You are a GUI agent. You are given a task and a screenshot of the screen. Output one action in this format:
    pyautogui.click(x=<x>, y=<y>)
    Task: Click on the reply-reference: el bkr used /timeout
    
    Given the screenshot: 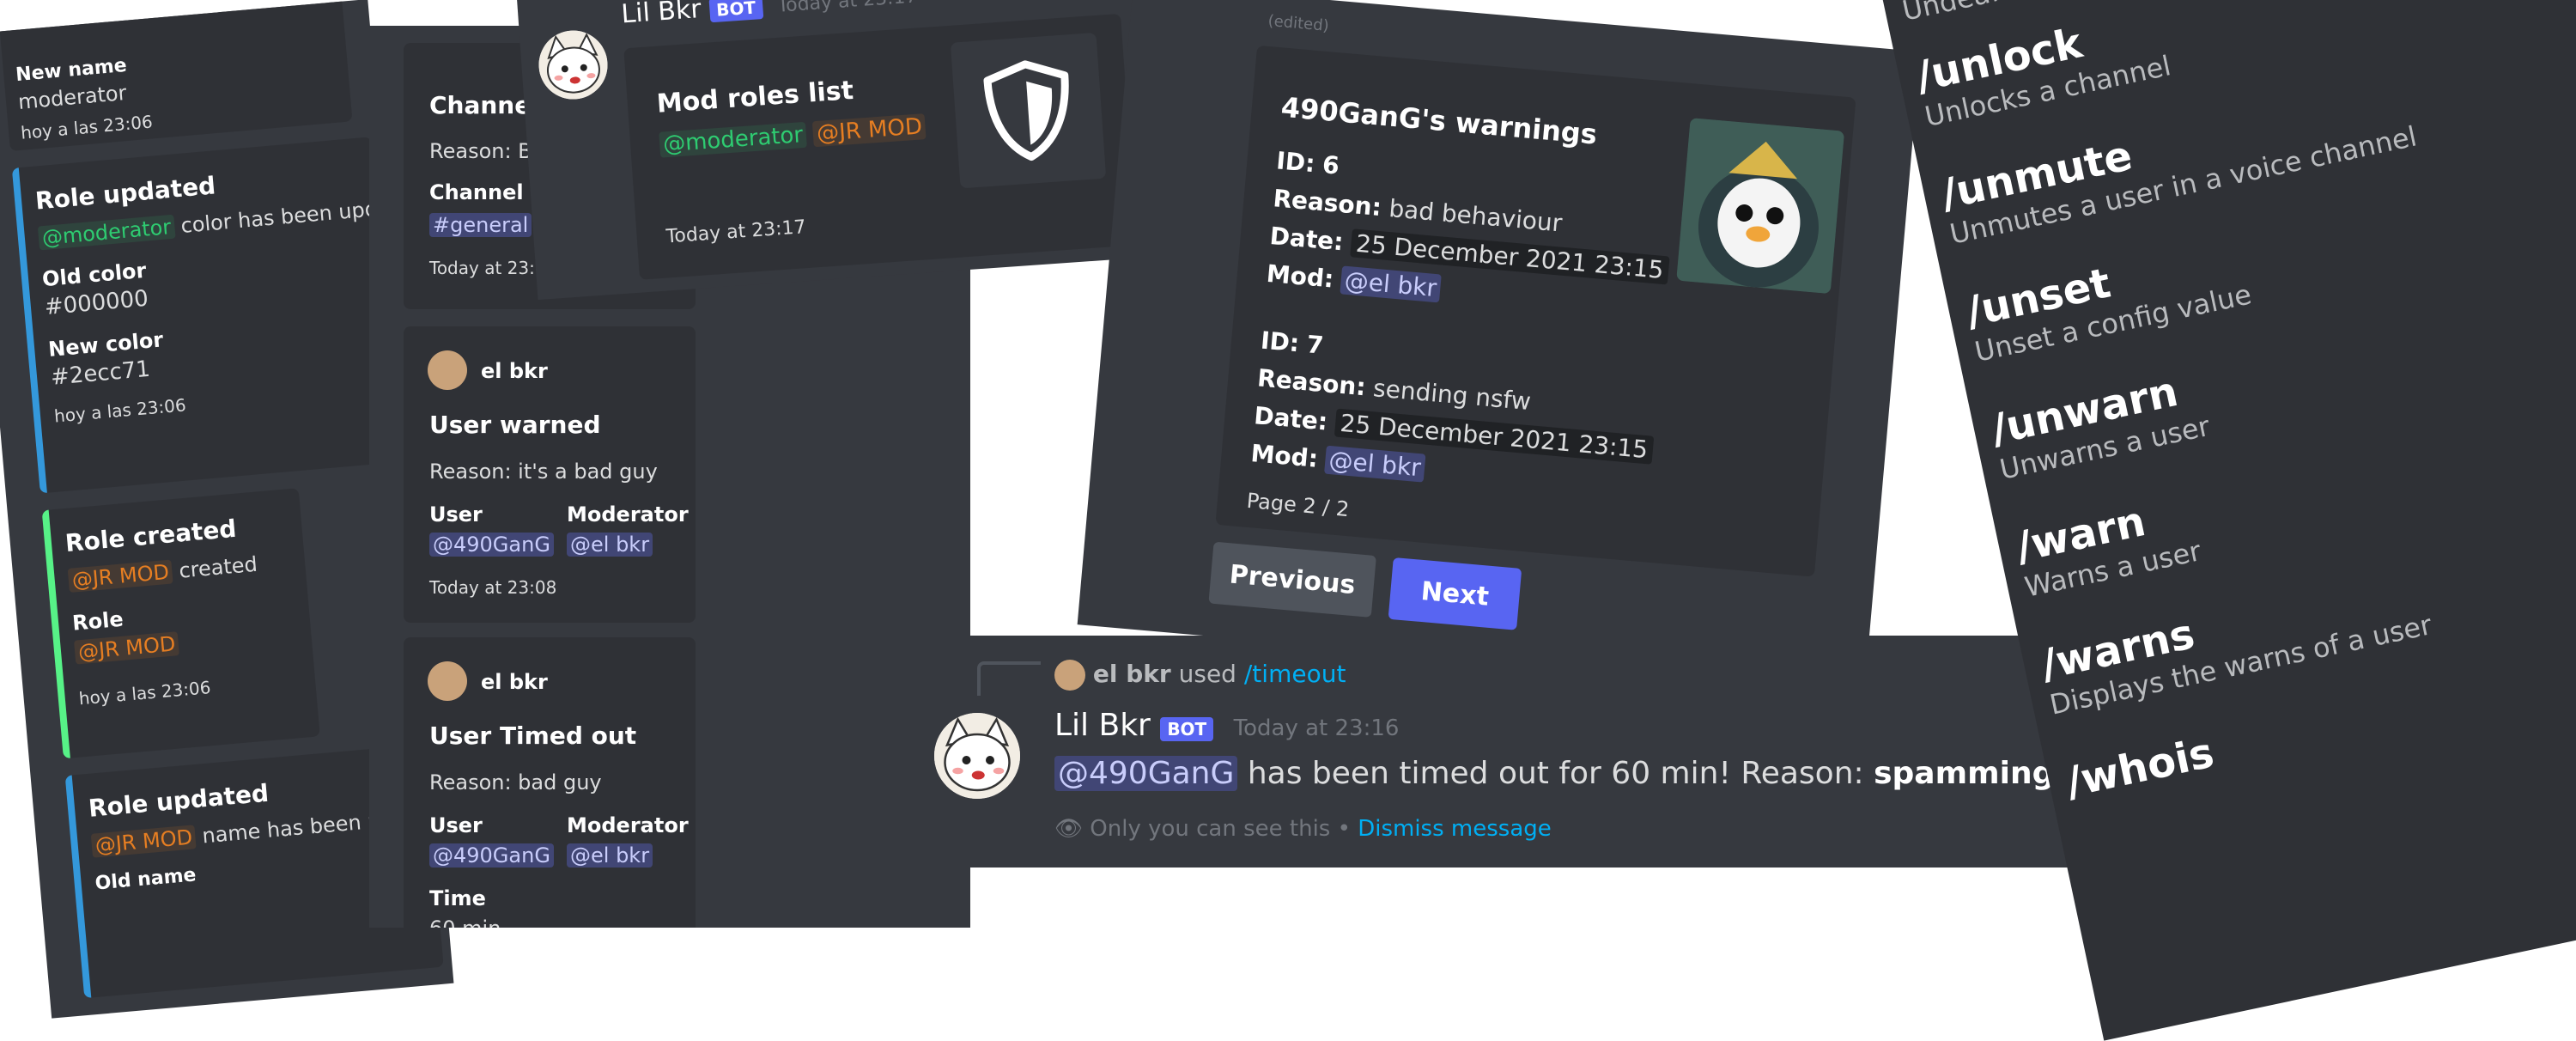 What is the action you would take?
    pyautogui.click(x=1200, y=675)
    